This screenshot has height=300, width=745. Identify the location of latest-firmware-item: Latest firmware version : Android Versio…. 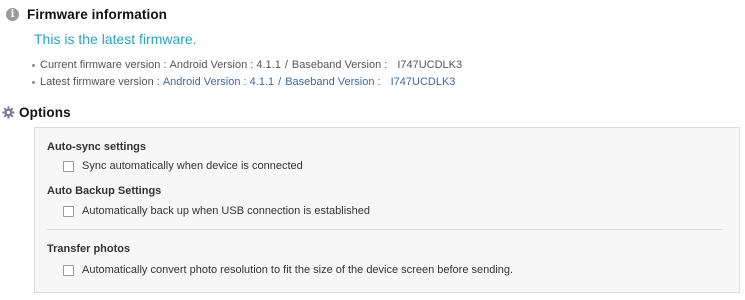
(247, 82).